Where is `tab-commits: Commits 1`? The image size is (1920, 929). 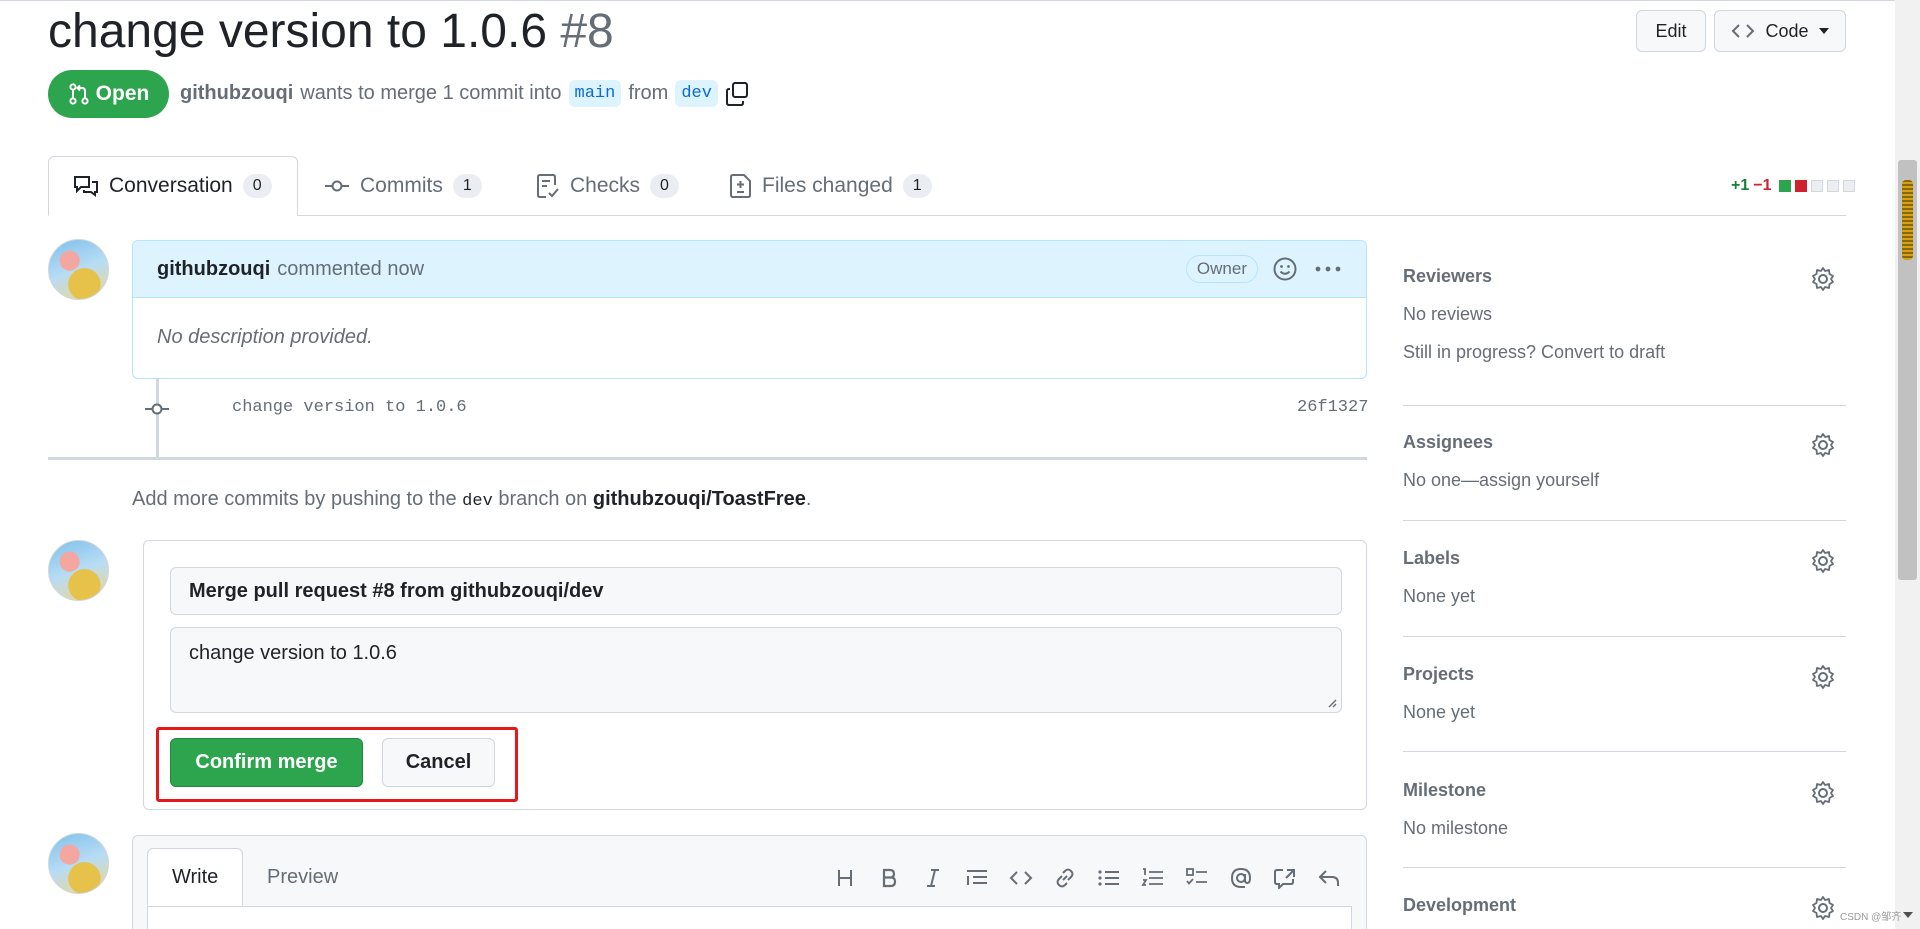 tab-commits: Commits 1 is located at coordinates (403, 186).